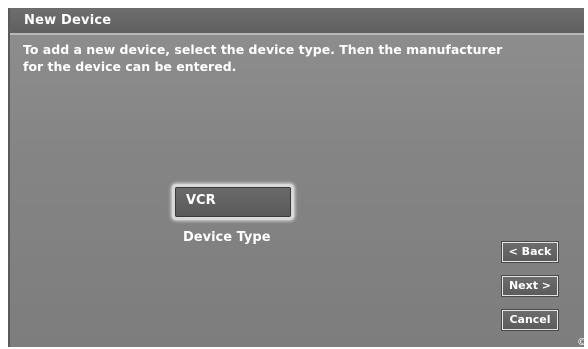 The height and width of the screenshot is (349, 588). What do you see at coordinates (530, 286) in the screenshot?
I see `next-button: Next >` at bounding box center [530, 286].